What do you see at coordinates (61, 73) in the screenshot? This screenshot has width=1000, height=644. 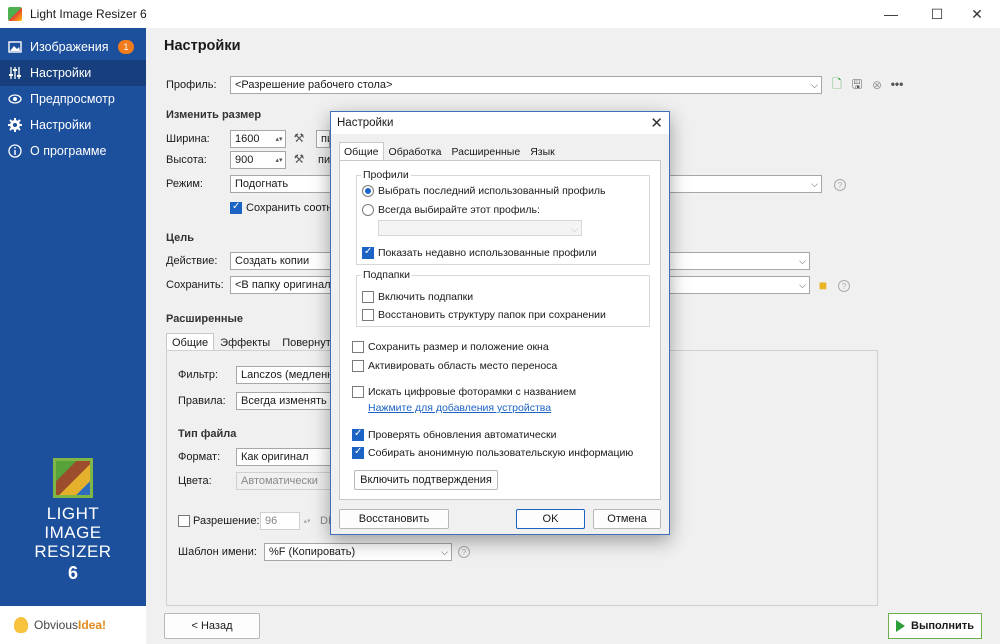 I see `sidebar-item-label: Настройки` at bounding box center [61, 73].